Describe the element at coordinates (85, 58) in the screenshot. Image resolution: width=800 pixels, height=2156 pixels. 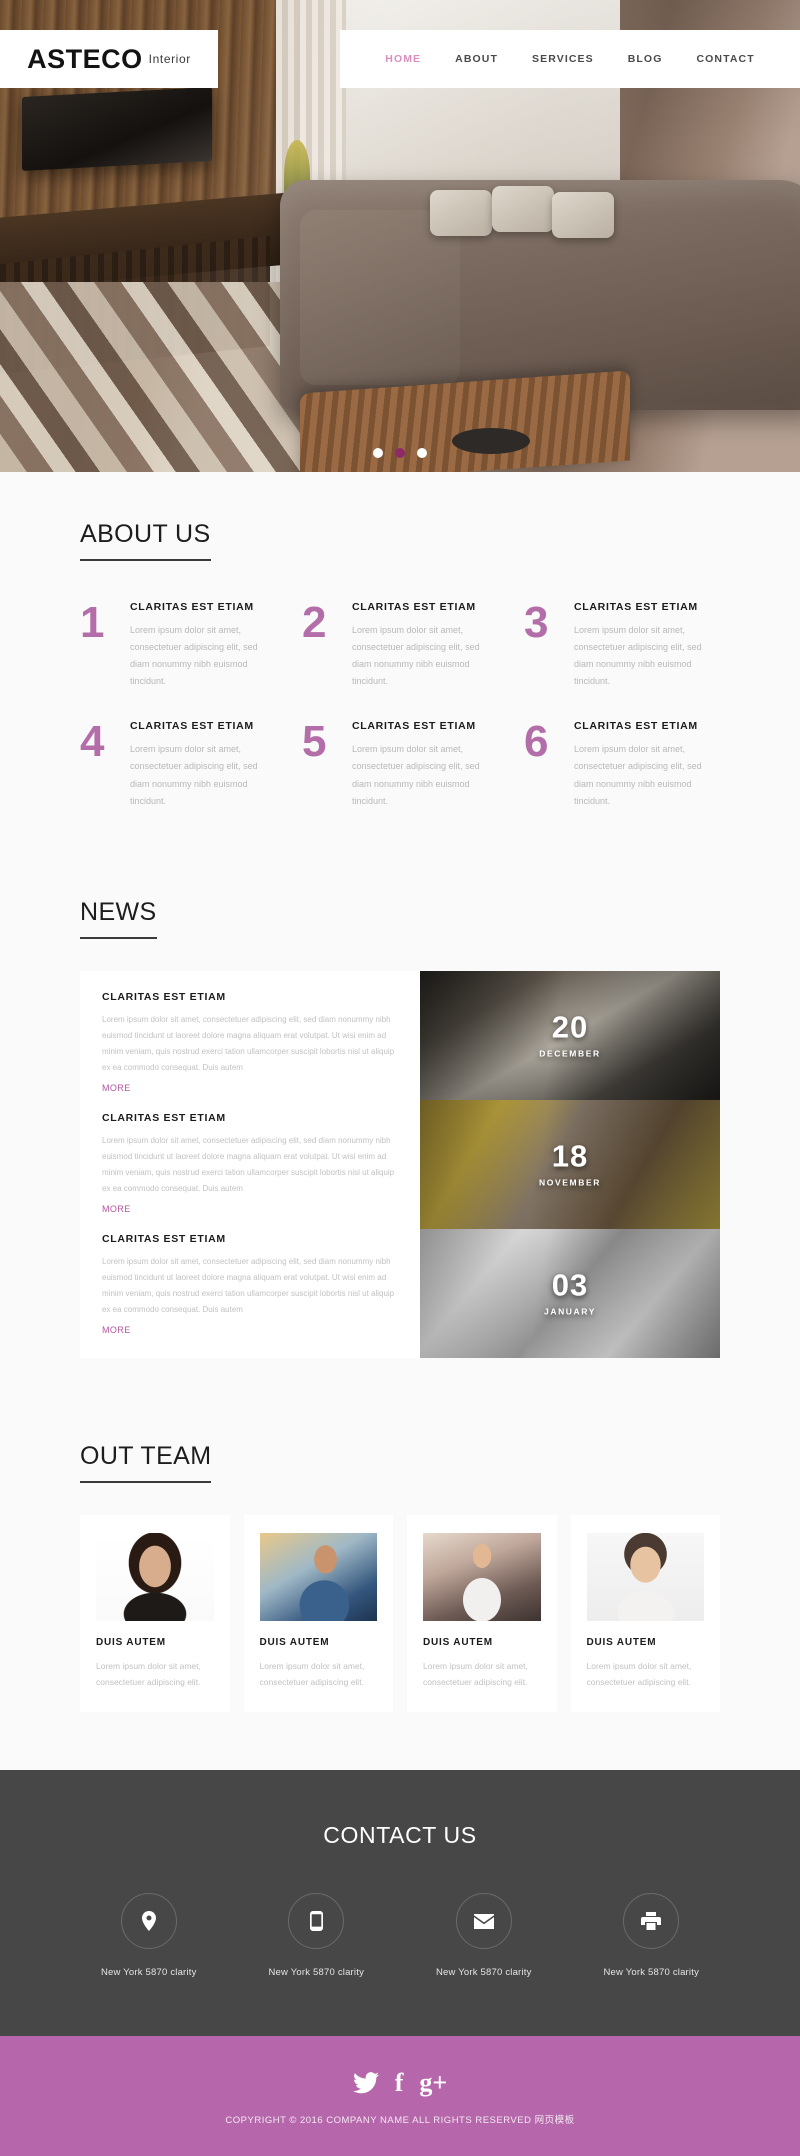
I see `logo-main-text: ASTECO` at that location.